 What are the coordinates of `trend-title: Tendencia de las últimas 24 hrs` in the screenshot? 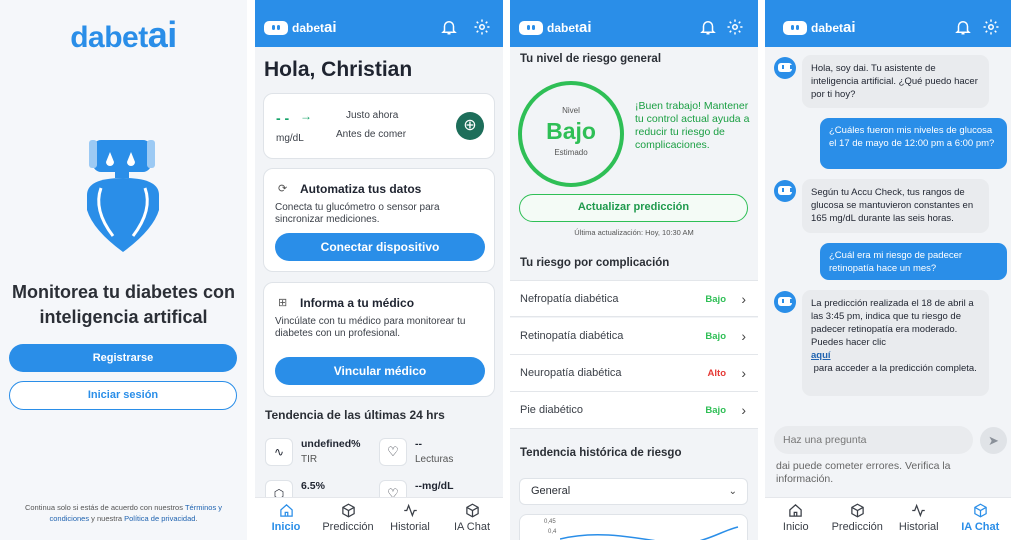 It's located at (355, 415).